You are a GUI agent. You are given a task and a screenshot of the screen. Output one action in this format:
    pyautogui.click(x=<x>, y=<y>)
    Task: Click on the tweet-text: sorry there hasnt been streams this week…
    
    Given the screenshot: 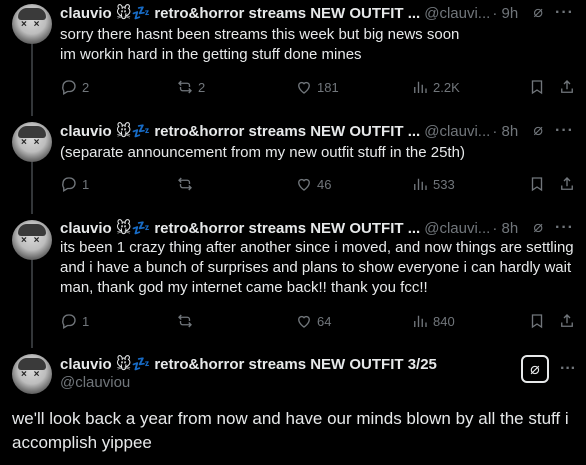 What is the action you would take?
    pyautogui.click(x=260, y=44)
    